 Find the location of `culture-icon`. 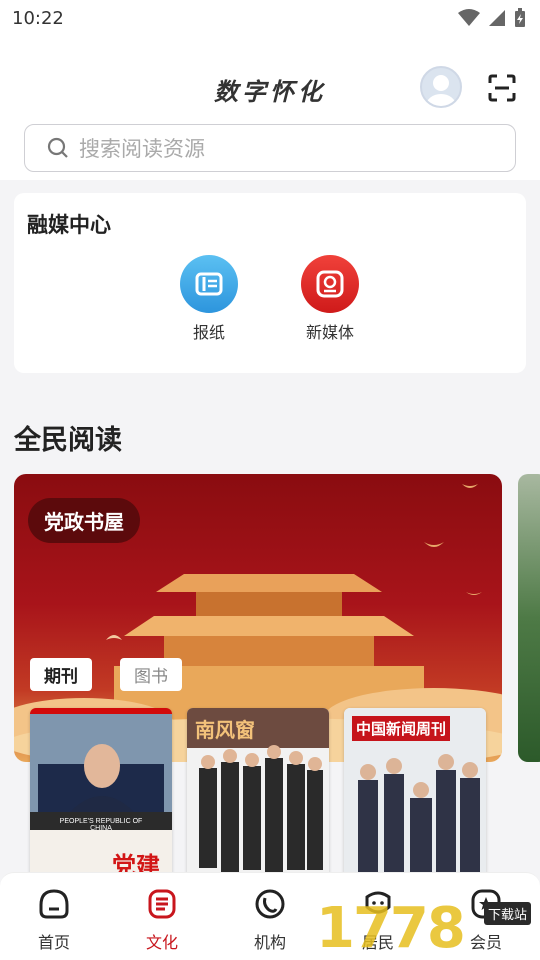

culture-icon is located at coordinates (162, 904).